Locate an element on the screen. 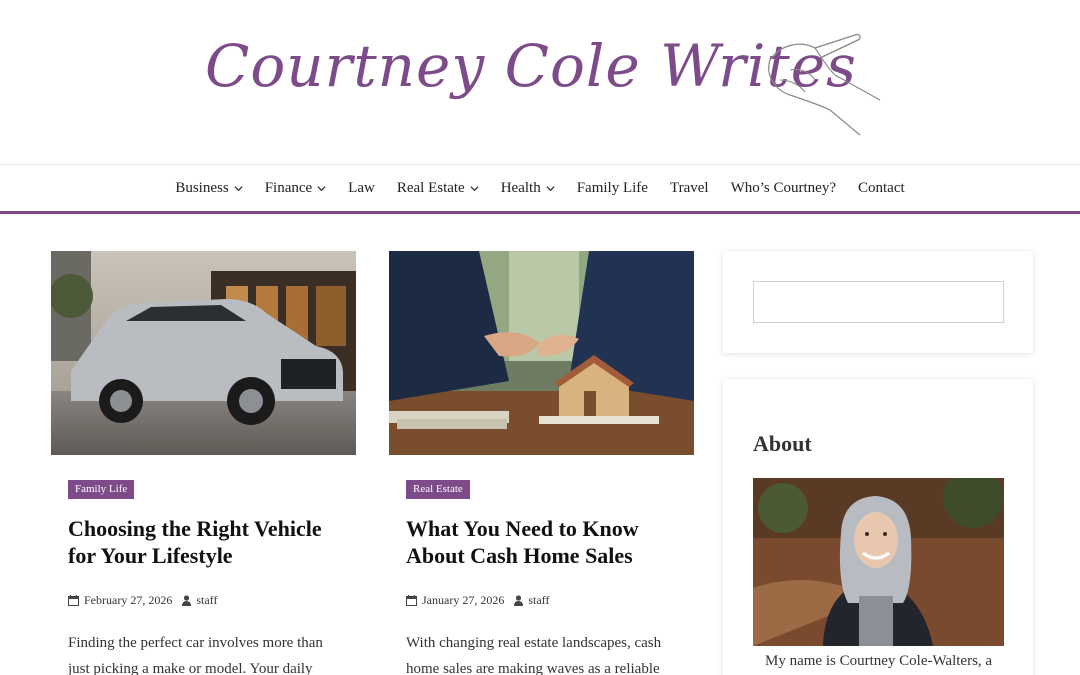 Image resolution: width=1080 pixels, height=675 pixels. hand-with-pen-icon is located at coordinates (824, 84).